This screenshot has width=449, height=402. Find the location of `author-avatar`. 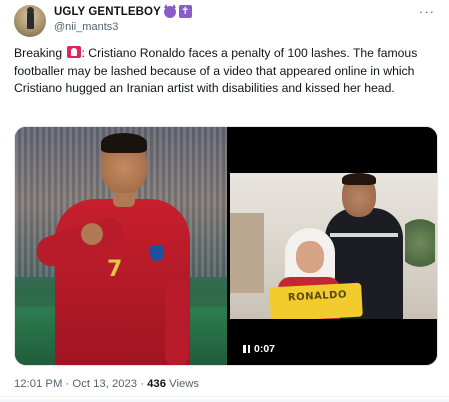

author-avatar is located at coordinates (30, 21).